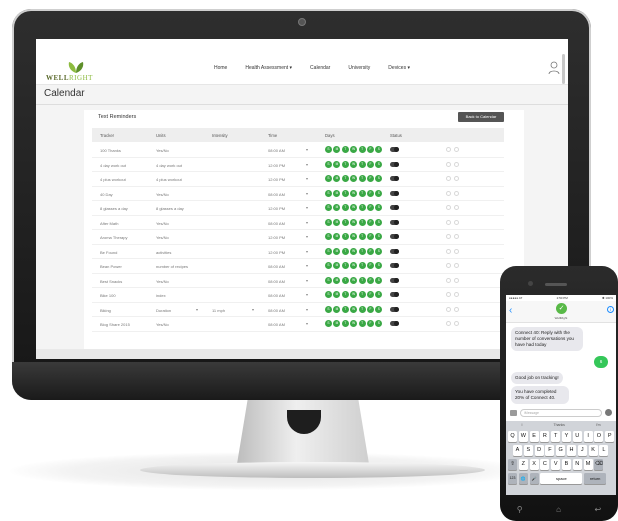 The image size is (618, 521). I want to click on return-key: return, so click(595, 478).